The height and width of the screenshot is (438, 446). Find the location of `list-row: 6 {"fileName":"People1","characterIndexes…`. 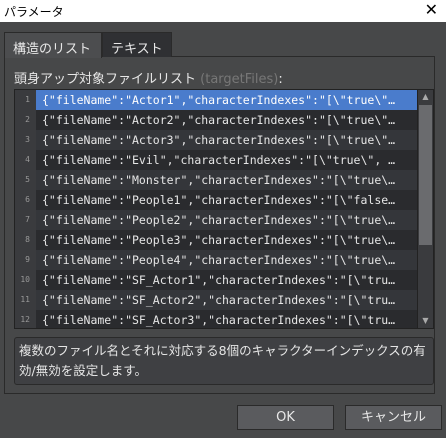

list-row: 6 {"fileName":"People1","characterIndexes… is located at coordinates (224, 200).